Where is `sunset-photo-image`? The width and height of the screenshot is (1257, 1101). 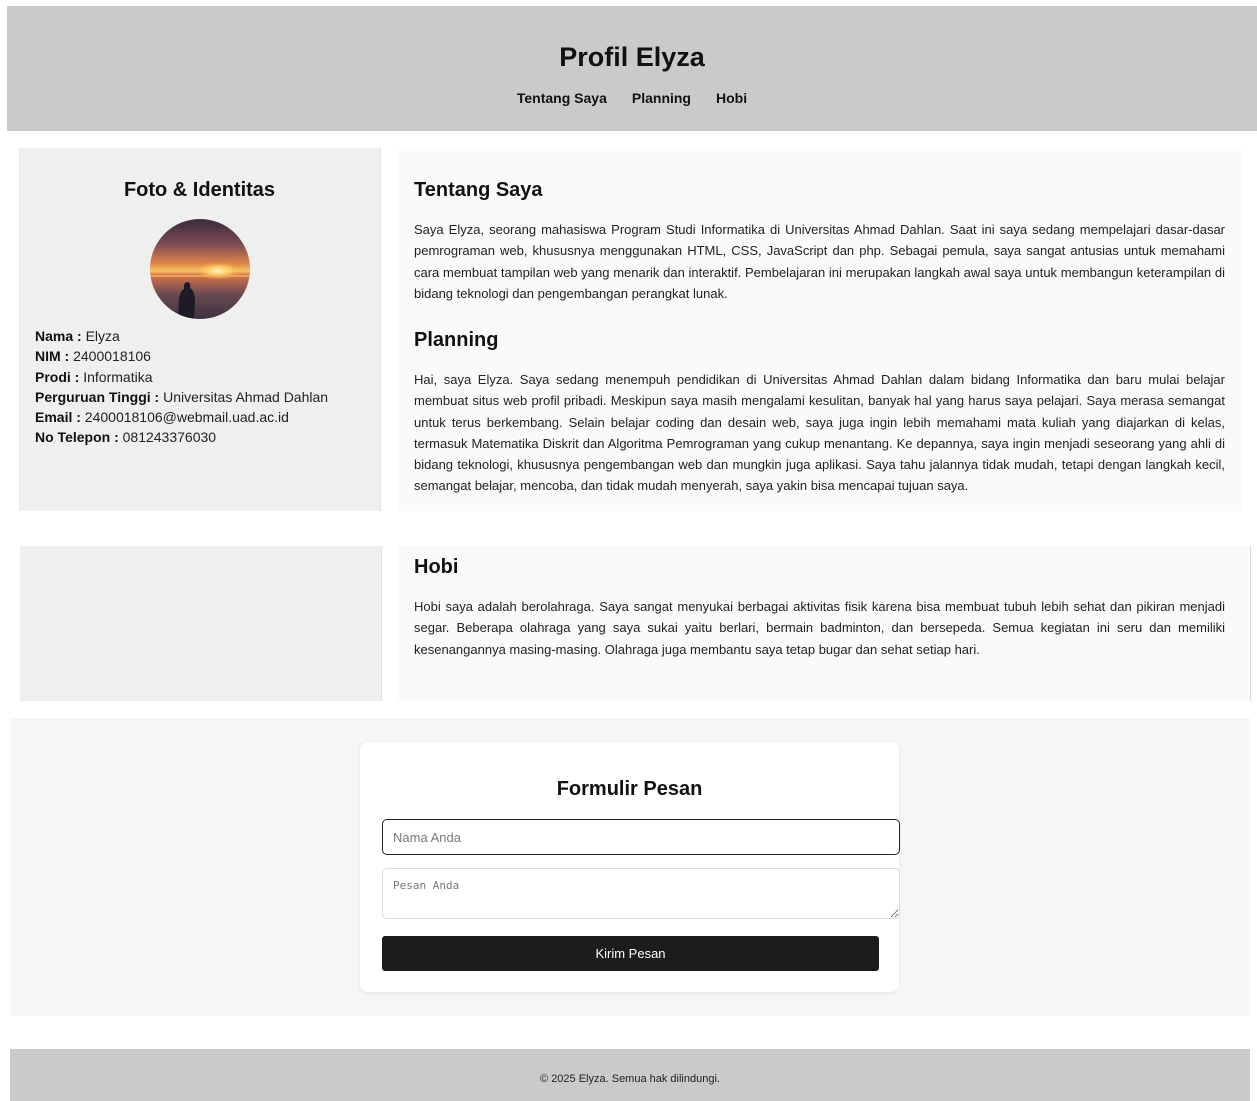 sunset-photo-image is located at coordinates (200, 269).